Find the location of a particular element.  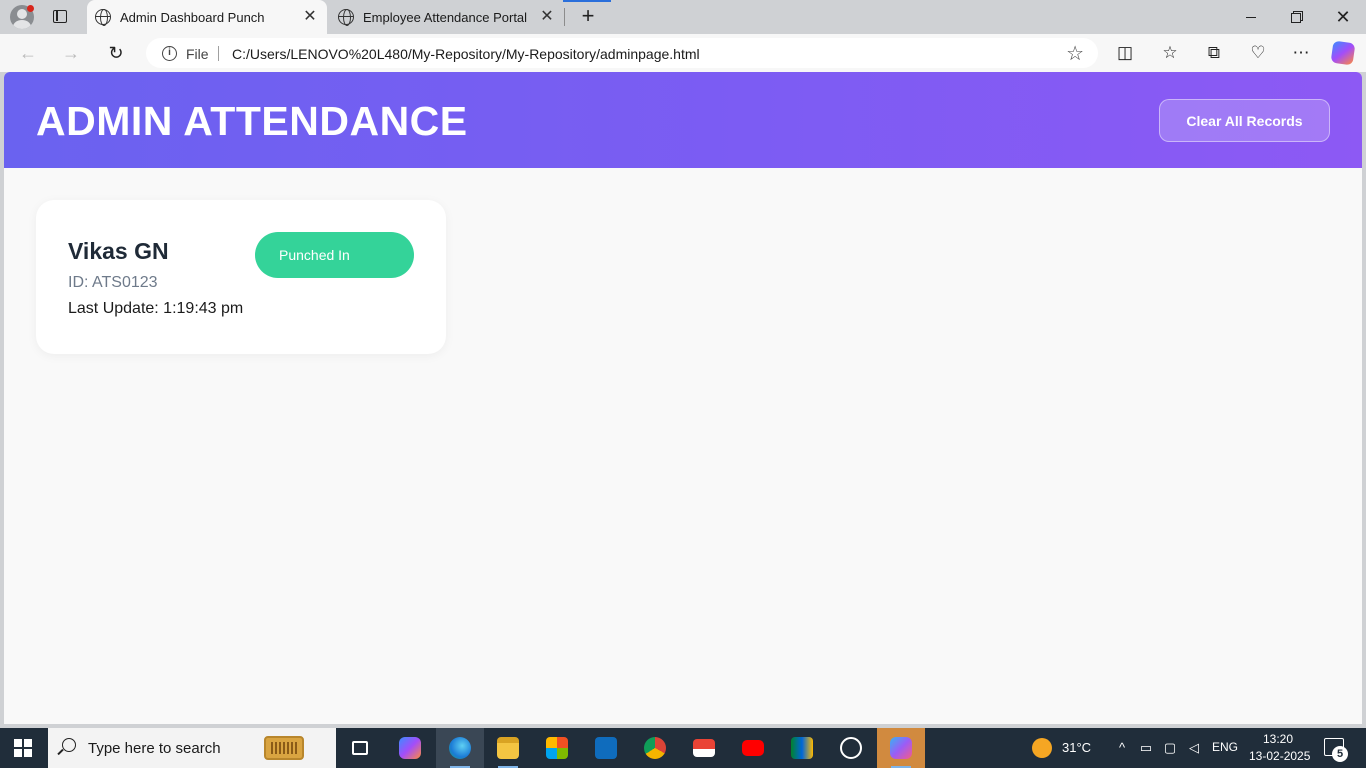

address-separator is located at coordinates (218, 53).